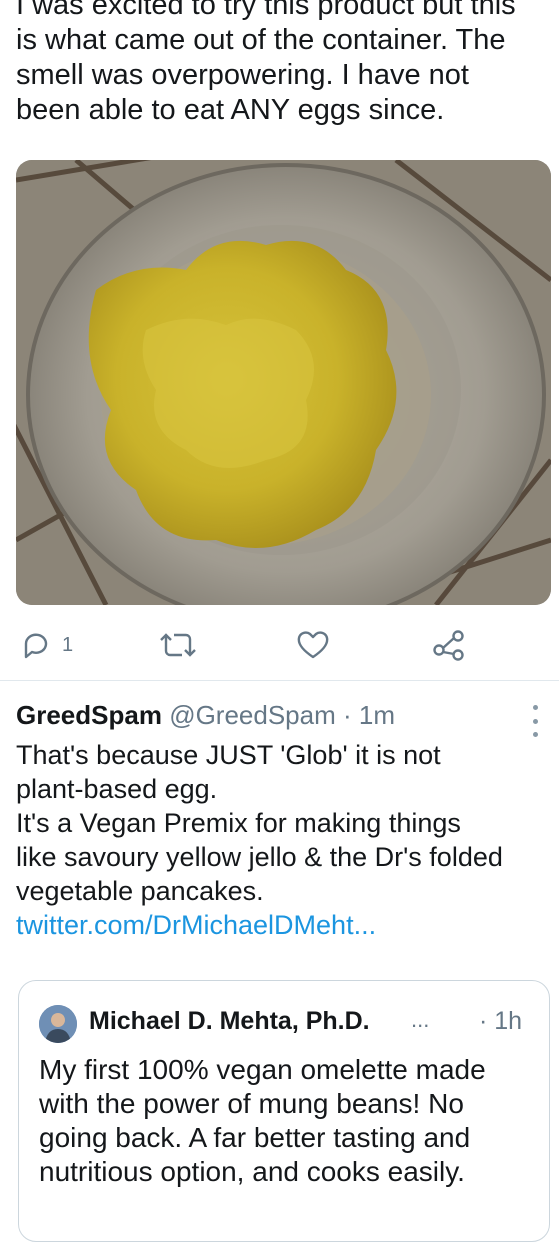 The height and width of the screenshot is (1242, 559). Describe the element at coordinates (242, 75) in the screenshot. I see `tweet-text-line: smell was overpowering. I have not` at that location.